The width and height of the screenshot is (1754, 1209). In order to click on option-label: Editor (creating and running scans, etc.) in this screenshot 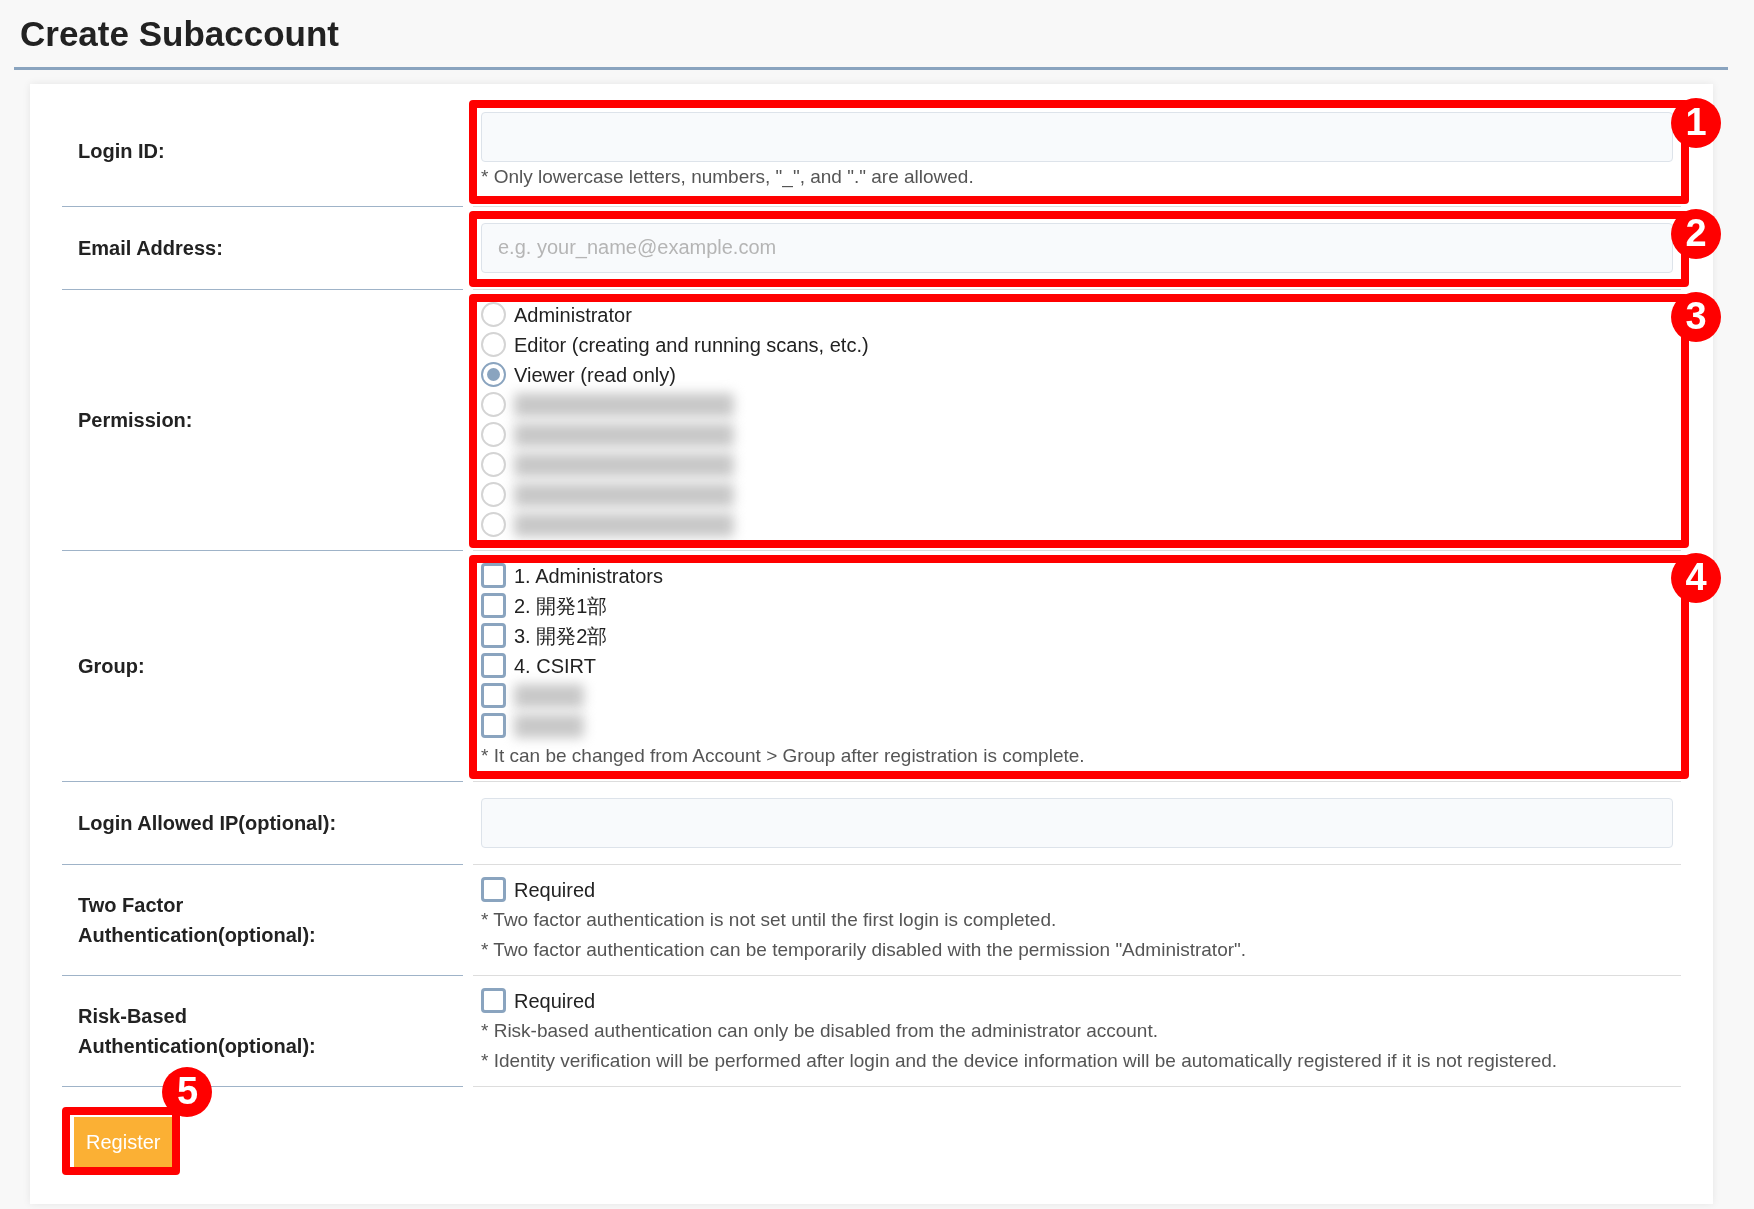, I will do `click(691, 345)`.